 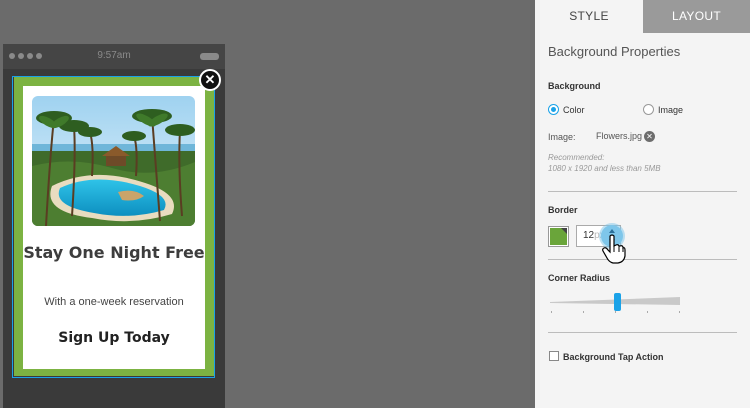 I want to click on border-color-swatch, so click(x=558, y=236).